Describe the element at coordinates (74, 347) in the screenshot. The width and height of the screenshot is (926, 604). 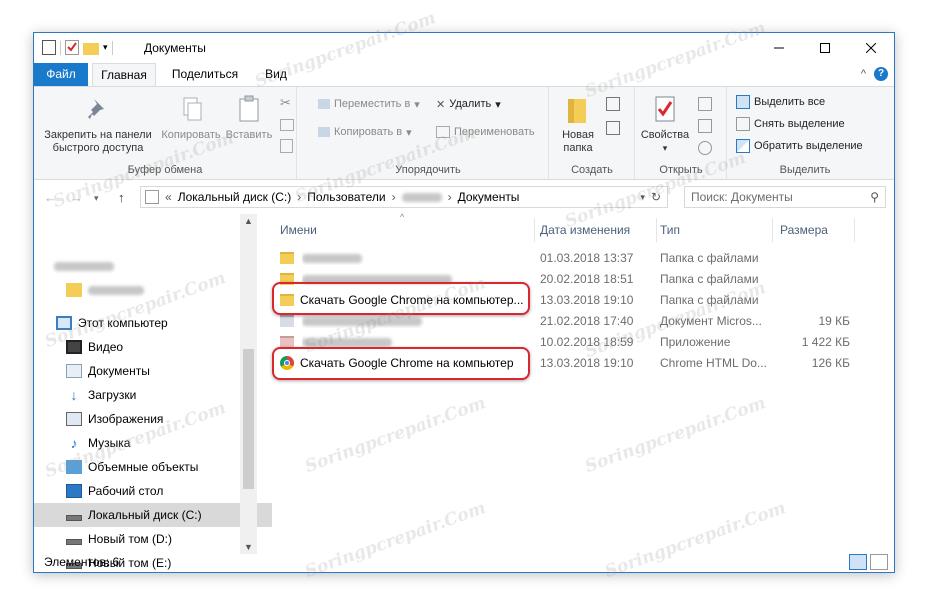
I see `video-icon` at that location.